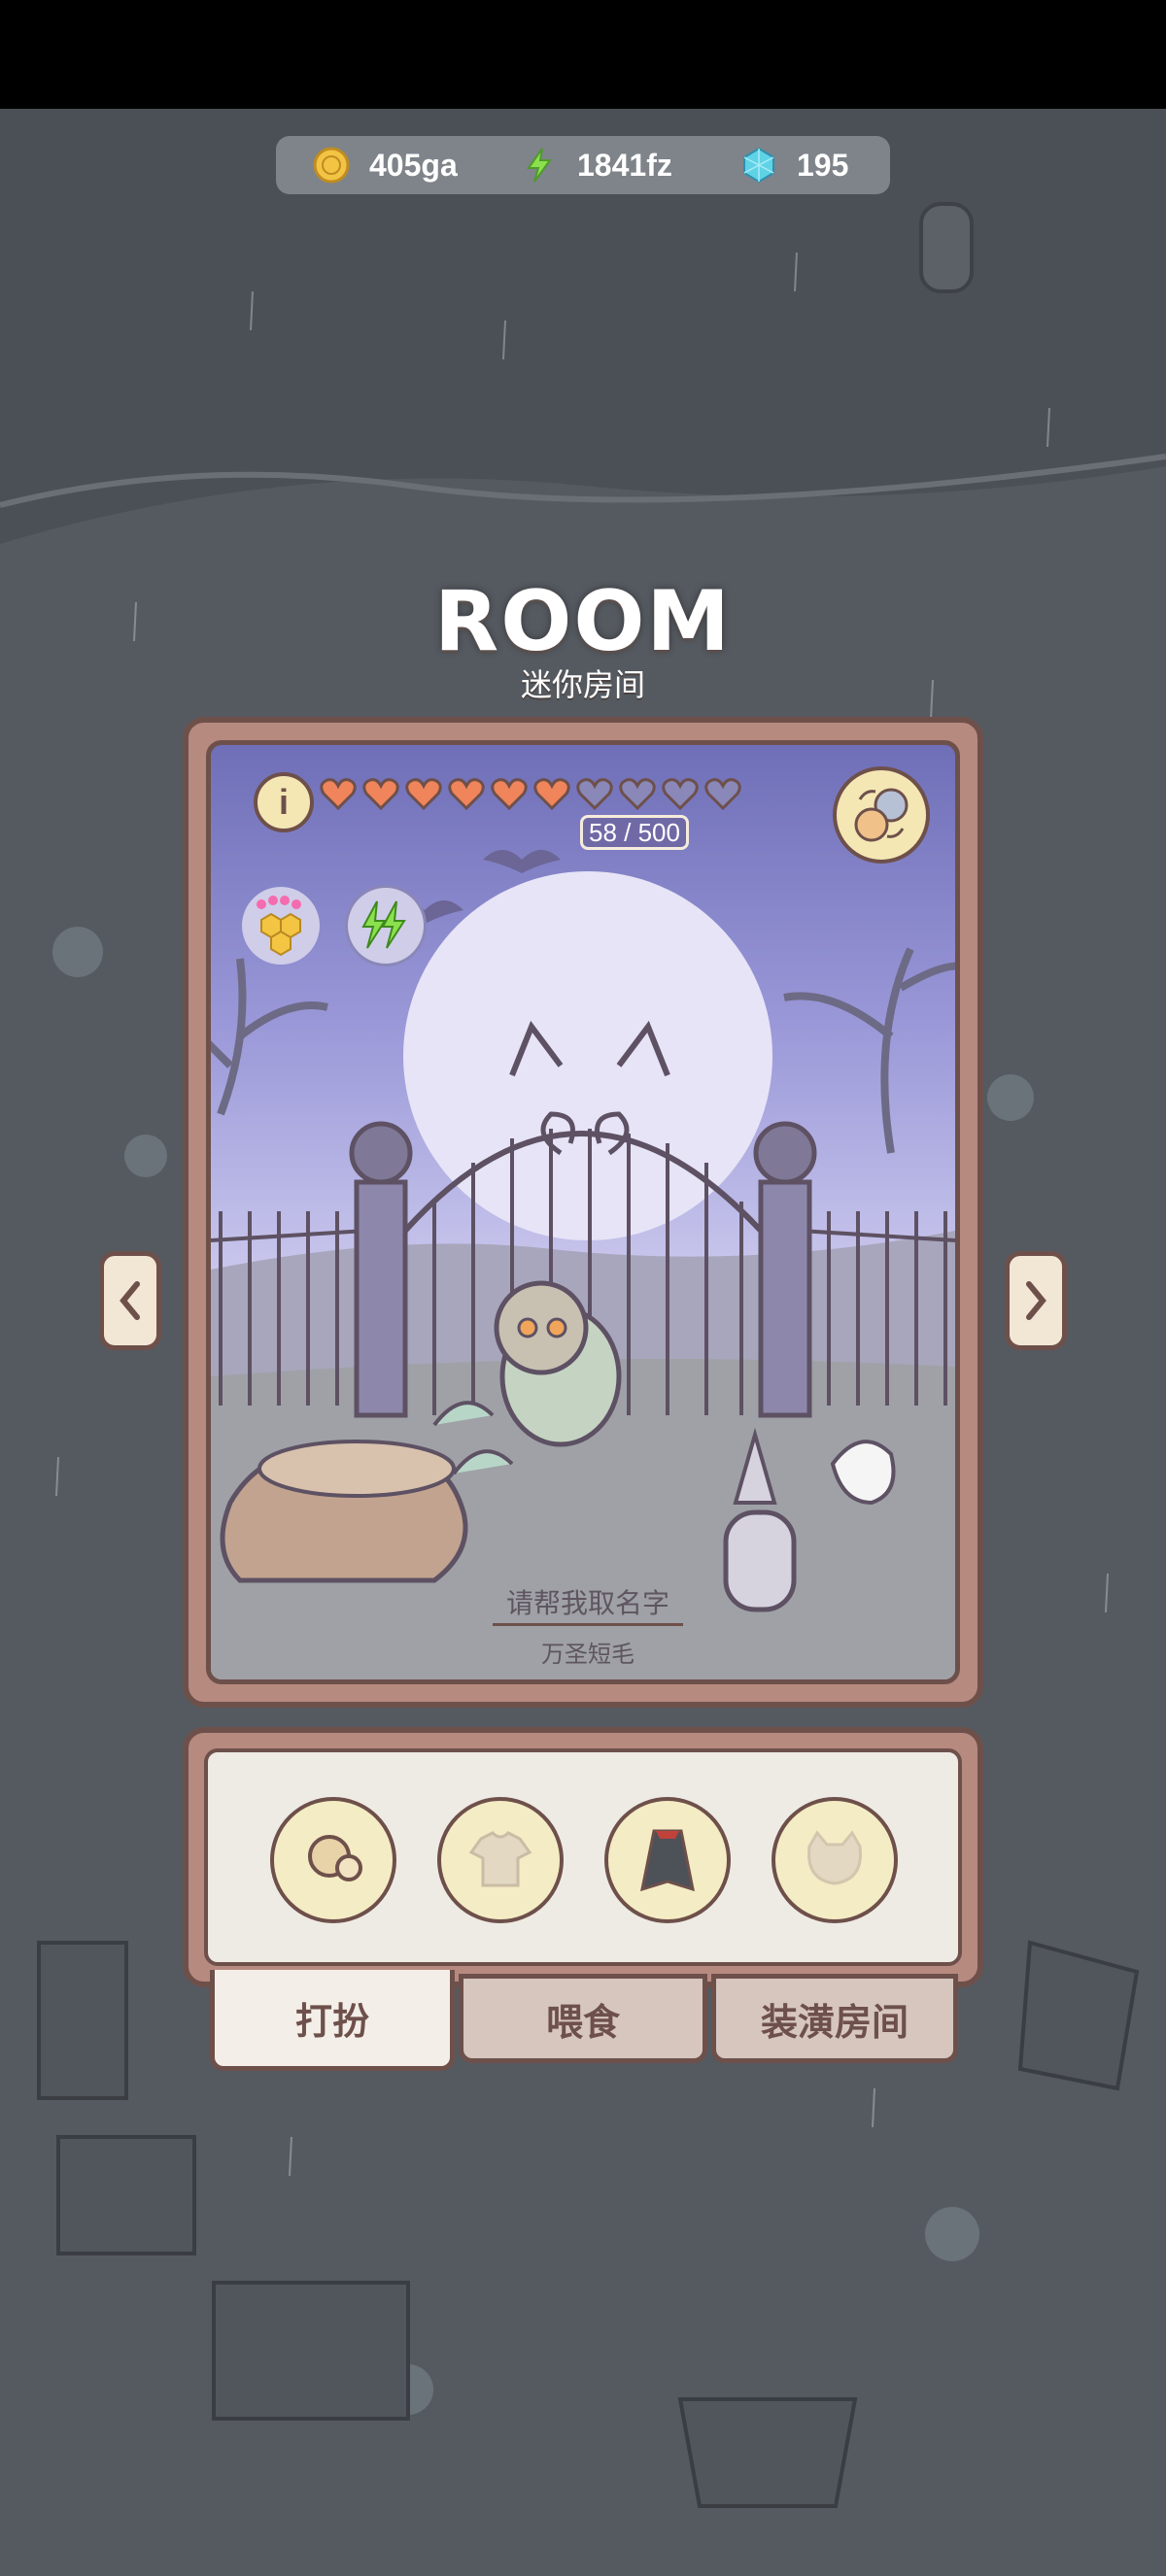  I want to click on item-slot-pacifier, so click(333, 1860).